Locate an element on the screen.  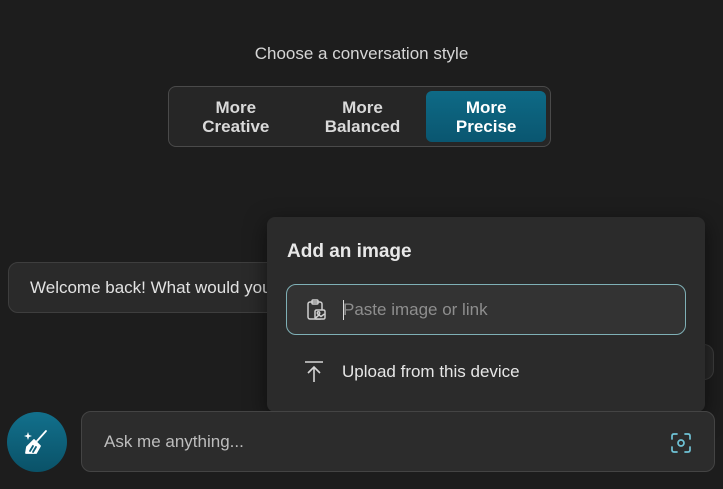
paste-image-field is located at coordinates (486, 309).